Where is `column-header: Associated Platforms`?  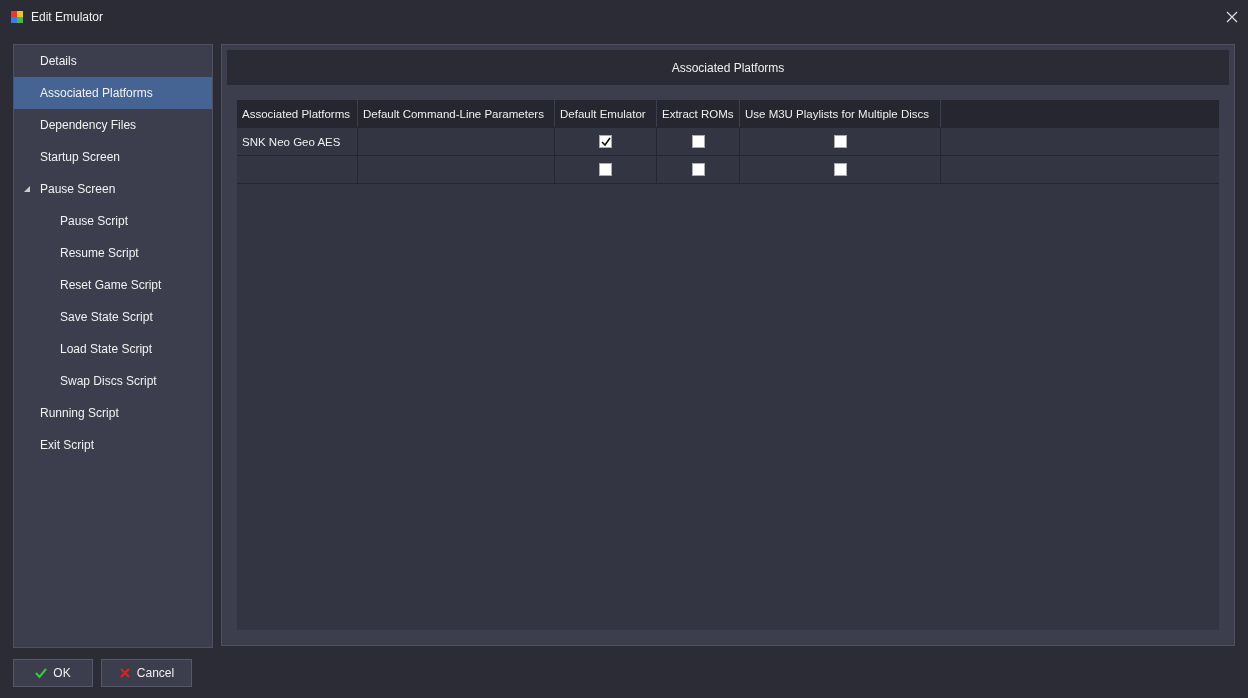 column-header: Associated Platforms is located at coordinates (297, 113).